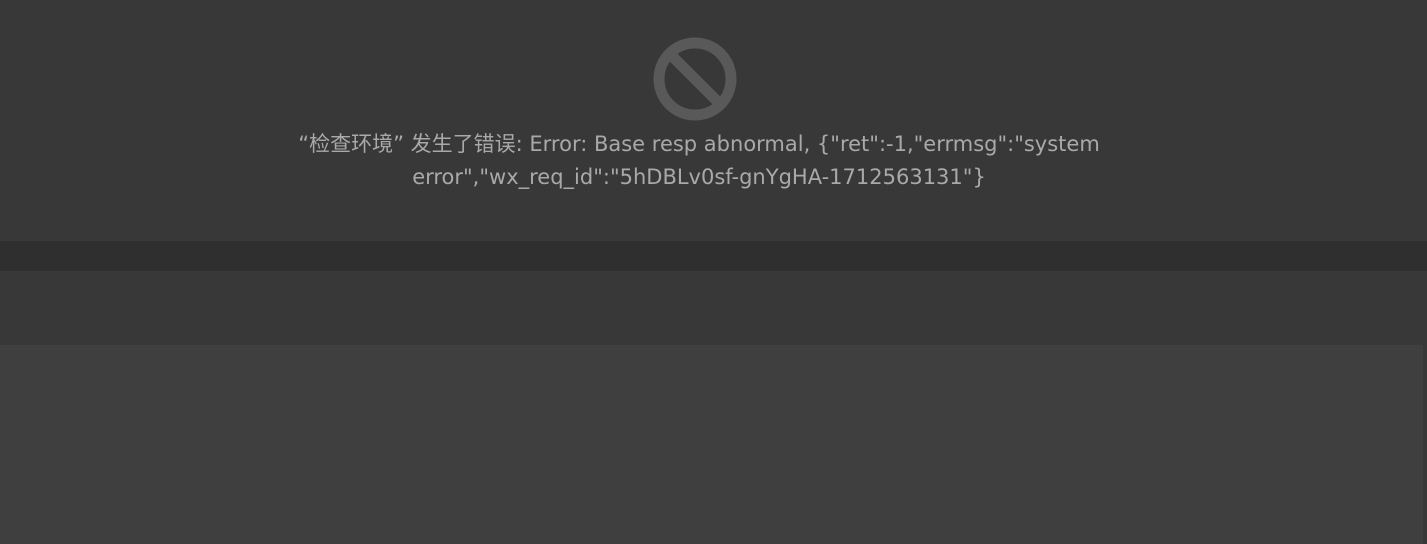  Describe the element at coordinates (713, 256) in the screenshot. I see `panel-divider` at that location.